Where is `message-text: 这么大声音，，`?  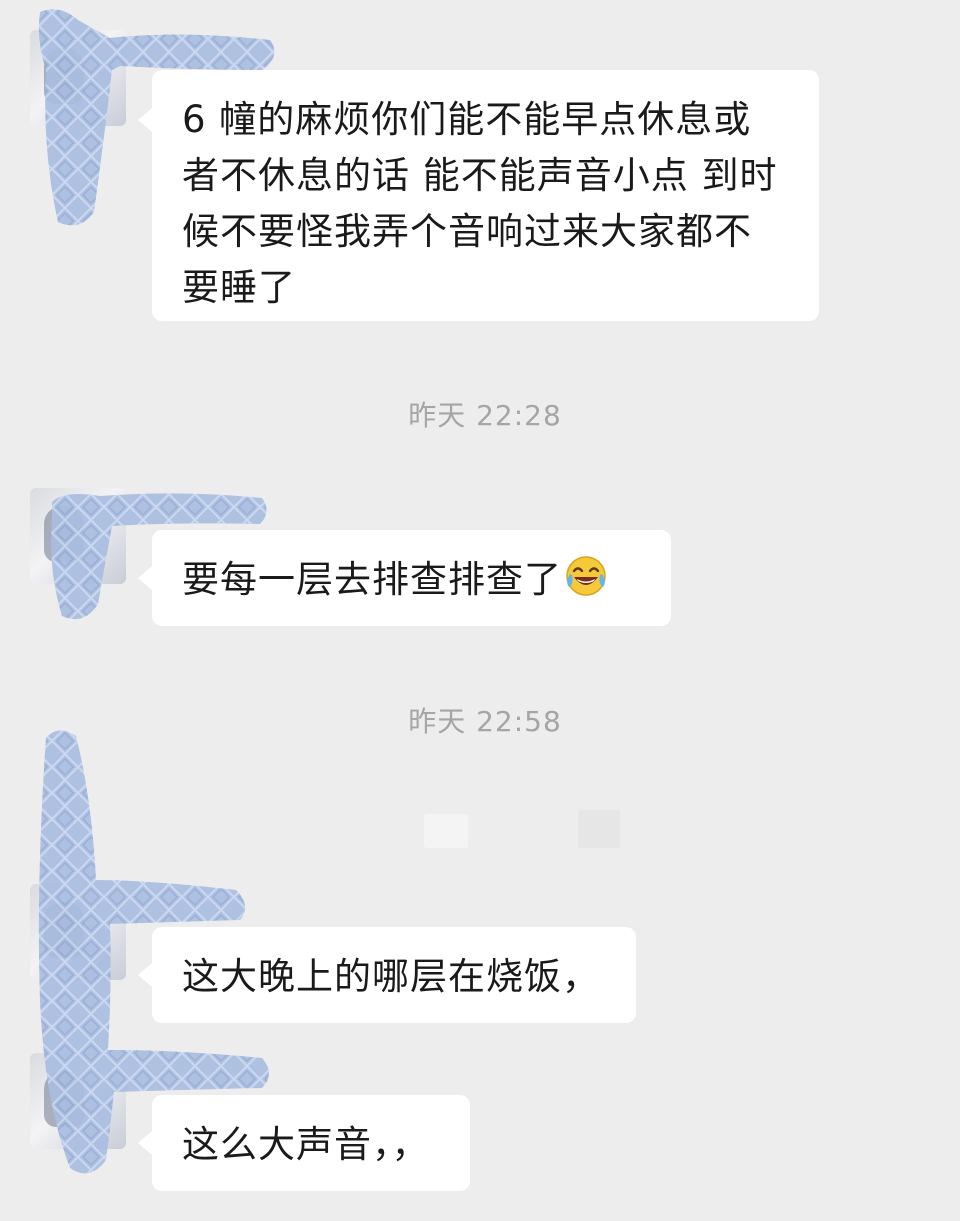 message-text: 这么大声音，， is located at coordinates (306, 1144).